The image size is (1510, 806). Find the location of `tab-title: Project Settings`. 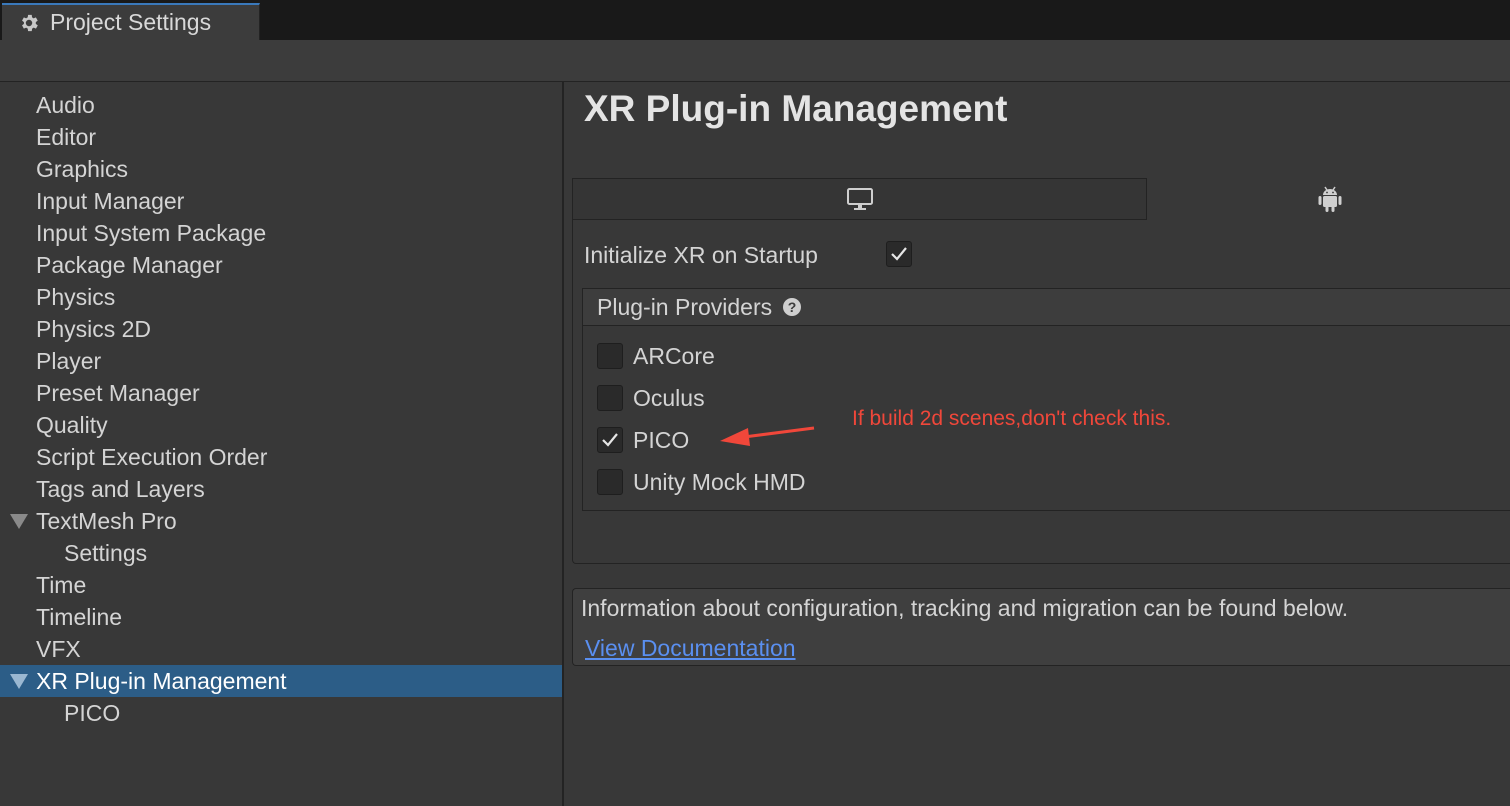

tab-title: Project Settings is located at coordinates (131, 22).